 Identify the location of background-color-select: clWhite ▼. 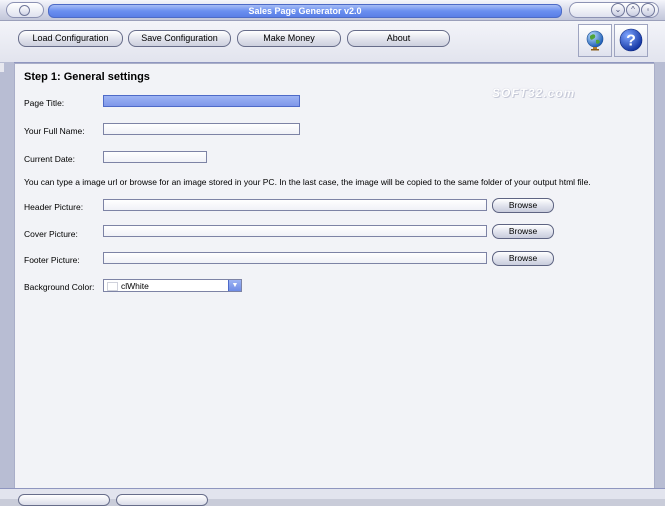
(172, 285).